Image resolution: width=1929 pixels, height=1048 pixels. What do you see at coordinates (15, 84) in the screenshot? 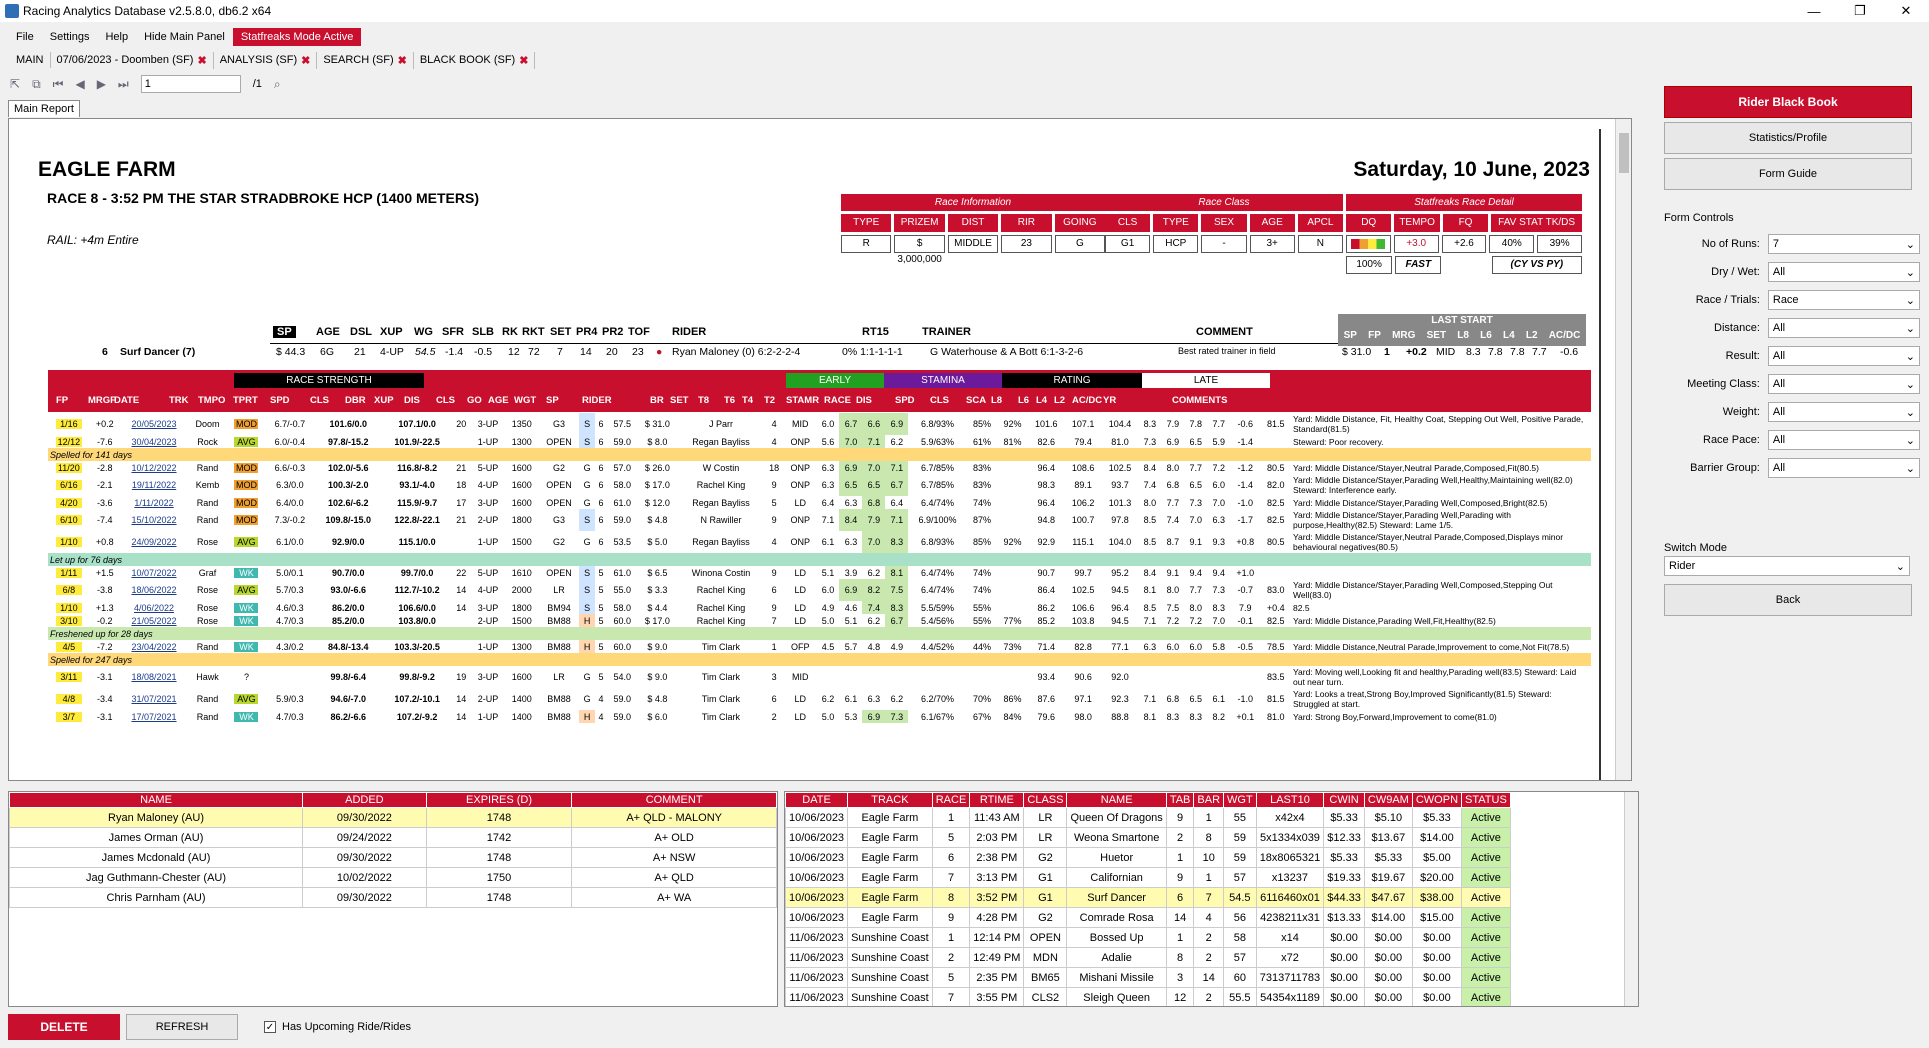
I see `export-icon: ⇱` at bounding box center [15, 84].